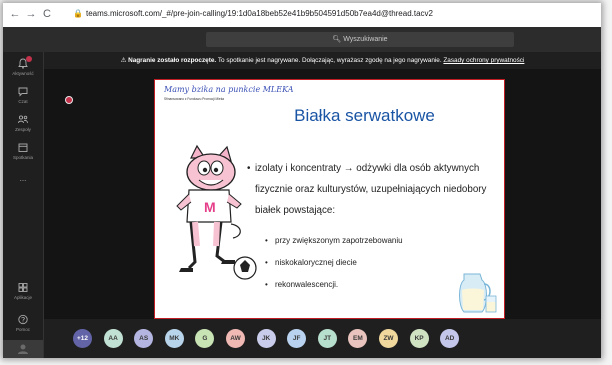 This screenshot has height=365, width=612. I want to click on participant-avatar: JF, so click(297, 338).